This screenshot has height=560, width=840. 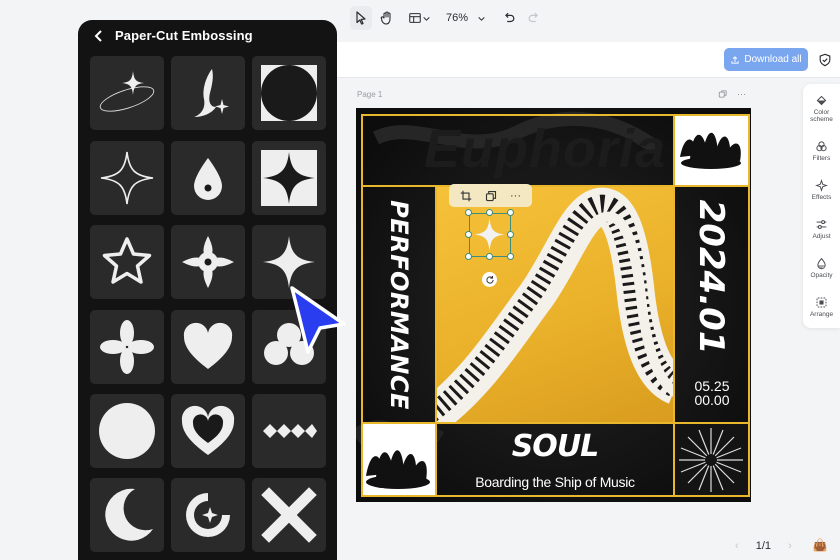 I want to click on rotate-handle, so click(x=489, y=279).